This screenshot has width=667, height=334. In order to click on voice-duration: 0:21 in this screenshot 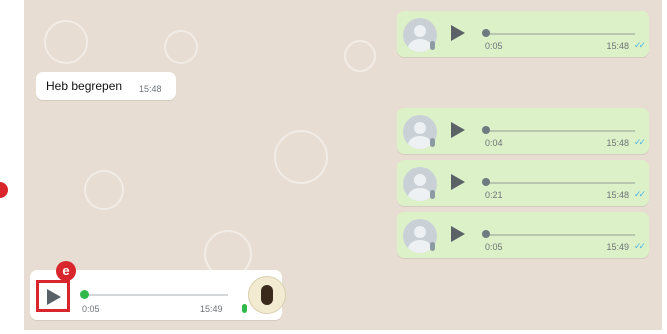, I will do `click(494, 195)`.